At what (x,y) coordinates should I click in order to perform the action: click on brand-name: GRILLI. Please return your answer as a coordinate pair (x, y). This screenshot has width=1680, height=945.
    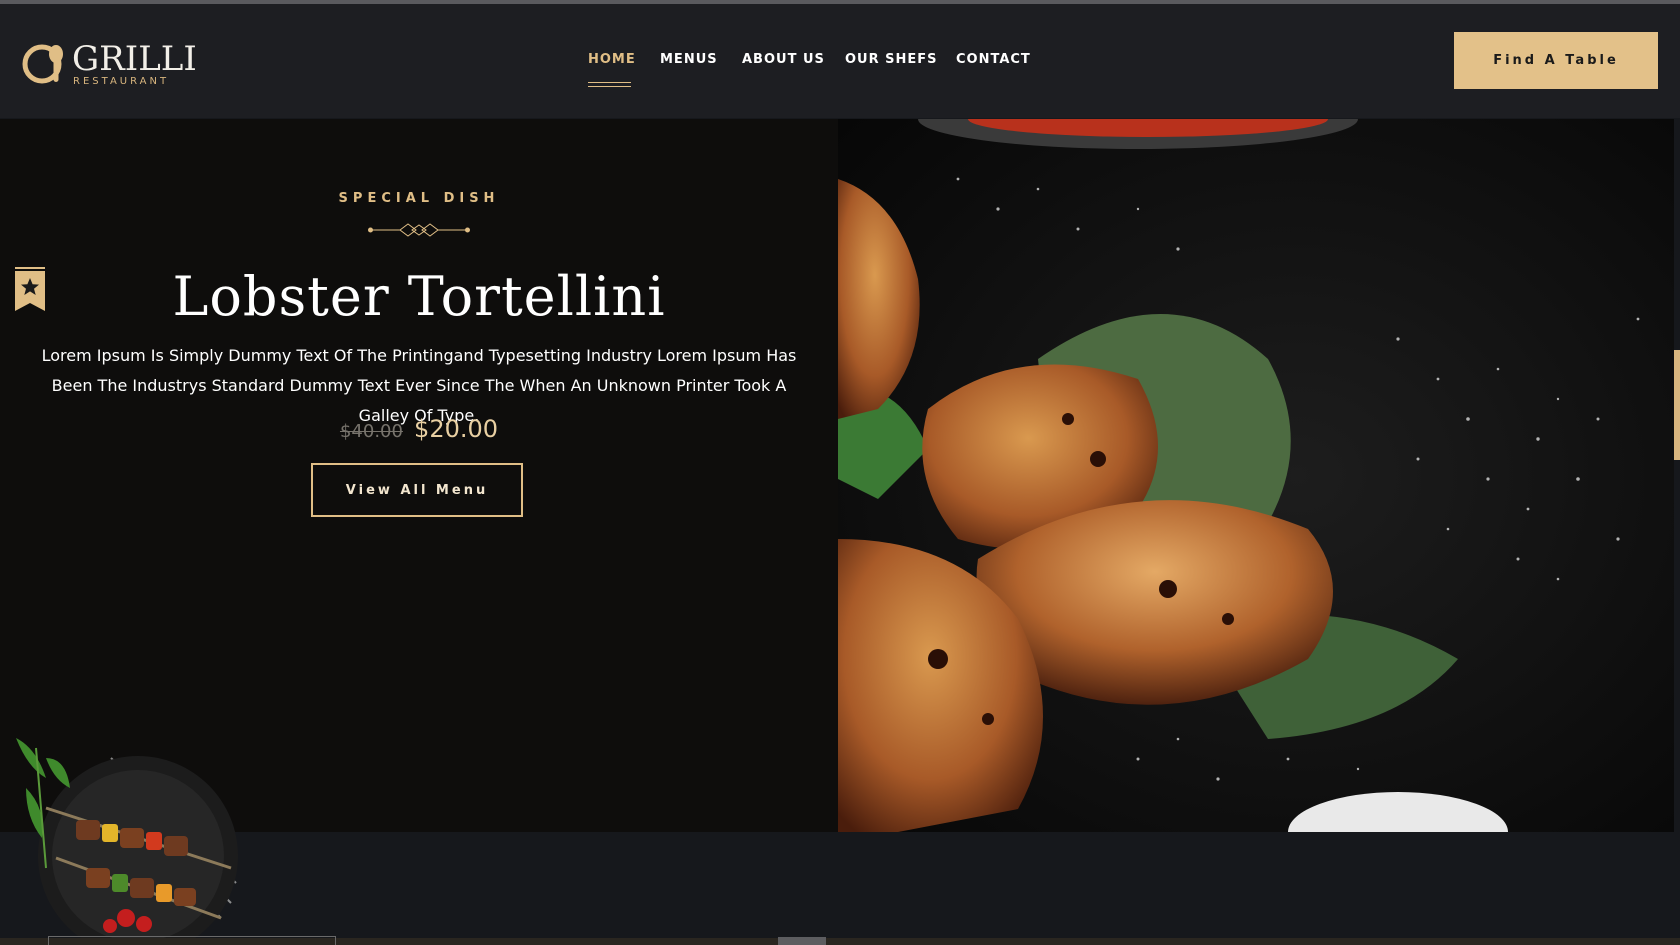
    Looking at the image, I should click on (134, 59).